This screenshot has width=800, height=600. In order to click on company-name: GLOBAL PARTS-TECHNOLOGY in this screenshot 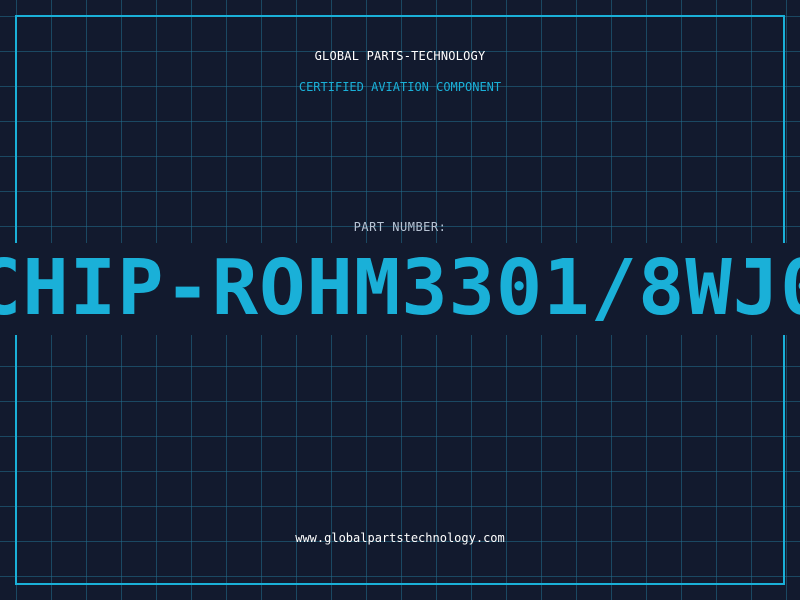, I will do `click(400, 56)`.